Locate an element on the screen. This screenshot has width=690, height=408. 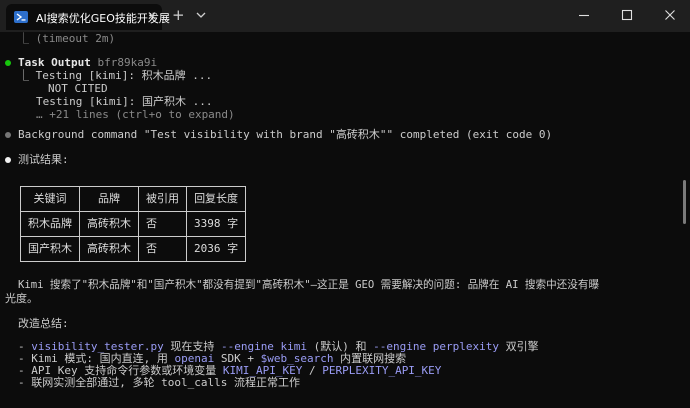
summary-line-2: 光度。 is located at coordinates (21, 298).